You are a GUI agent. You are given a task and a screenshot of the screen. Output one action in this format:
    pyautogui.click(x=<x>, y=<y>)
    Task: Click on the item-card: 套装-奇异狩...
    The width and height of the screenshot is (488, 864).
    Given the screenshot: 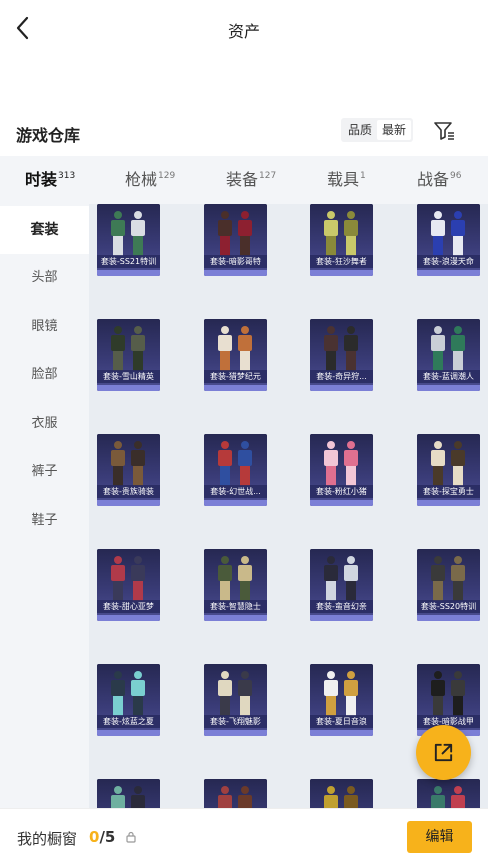 What is the action you would take?
    pyautogui.click(x=341, y=355)
    